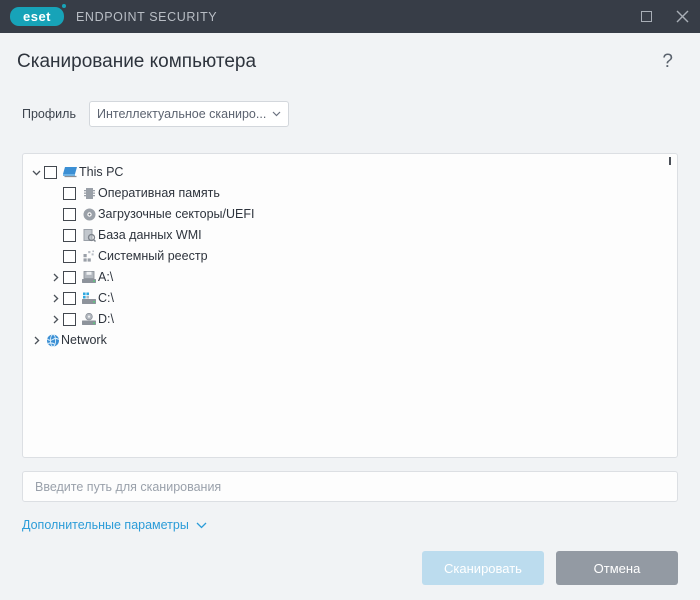  Describe the element at coordinates (64, 6) in the screenshot. I see `eset-logo-dot` at that location.